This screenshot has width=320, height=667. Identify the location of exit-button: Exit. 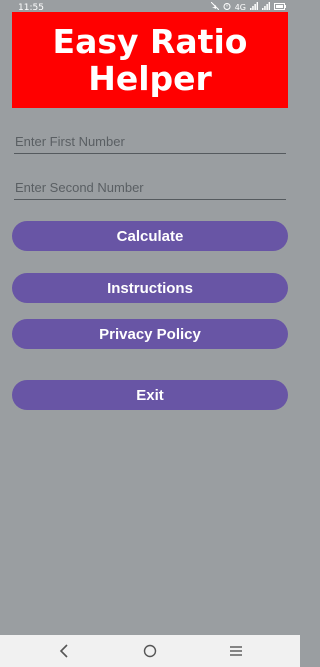
(150, 395).